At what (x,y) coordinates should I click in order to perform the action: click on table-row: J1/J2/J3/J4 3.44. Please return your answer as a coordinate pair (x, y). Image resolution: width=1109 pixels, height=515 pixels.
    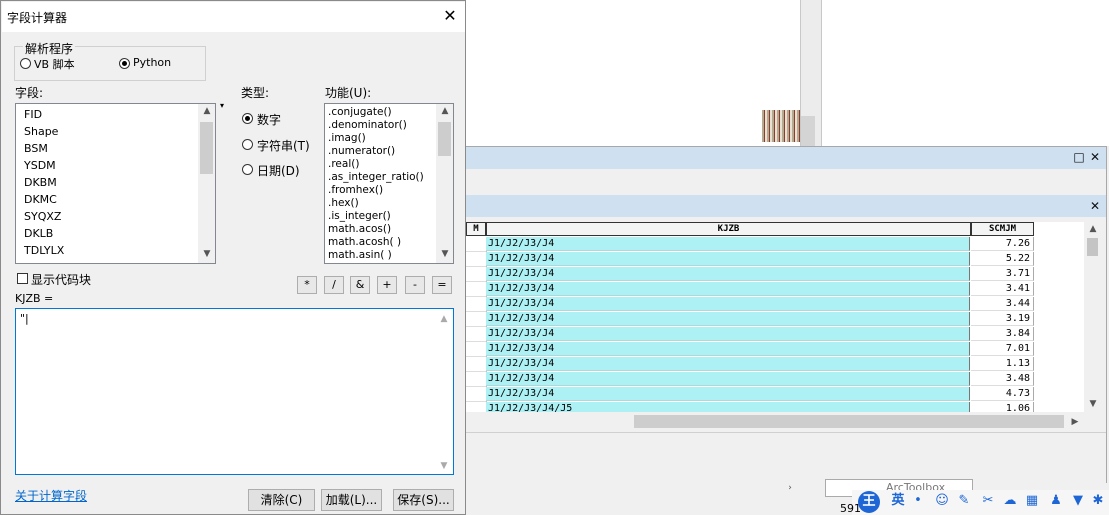
    Looking at the image, I should click on (750, 304).